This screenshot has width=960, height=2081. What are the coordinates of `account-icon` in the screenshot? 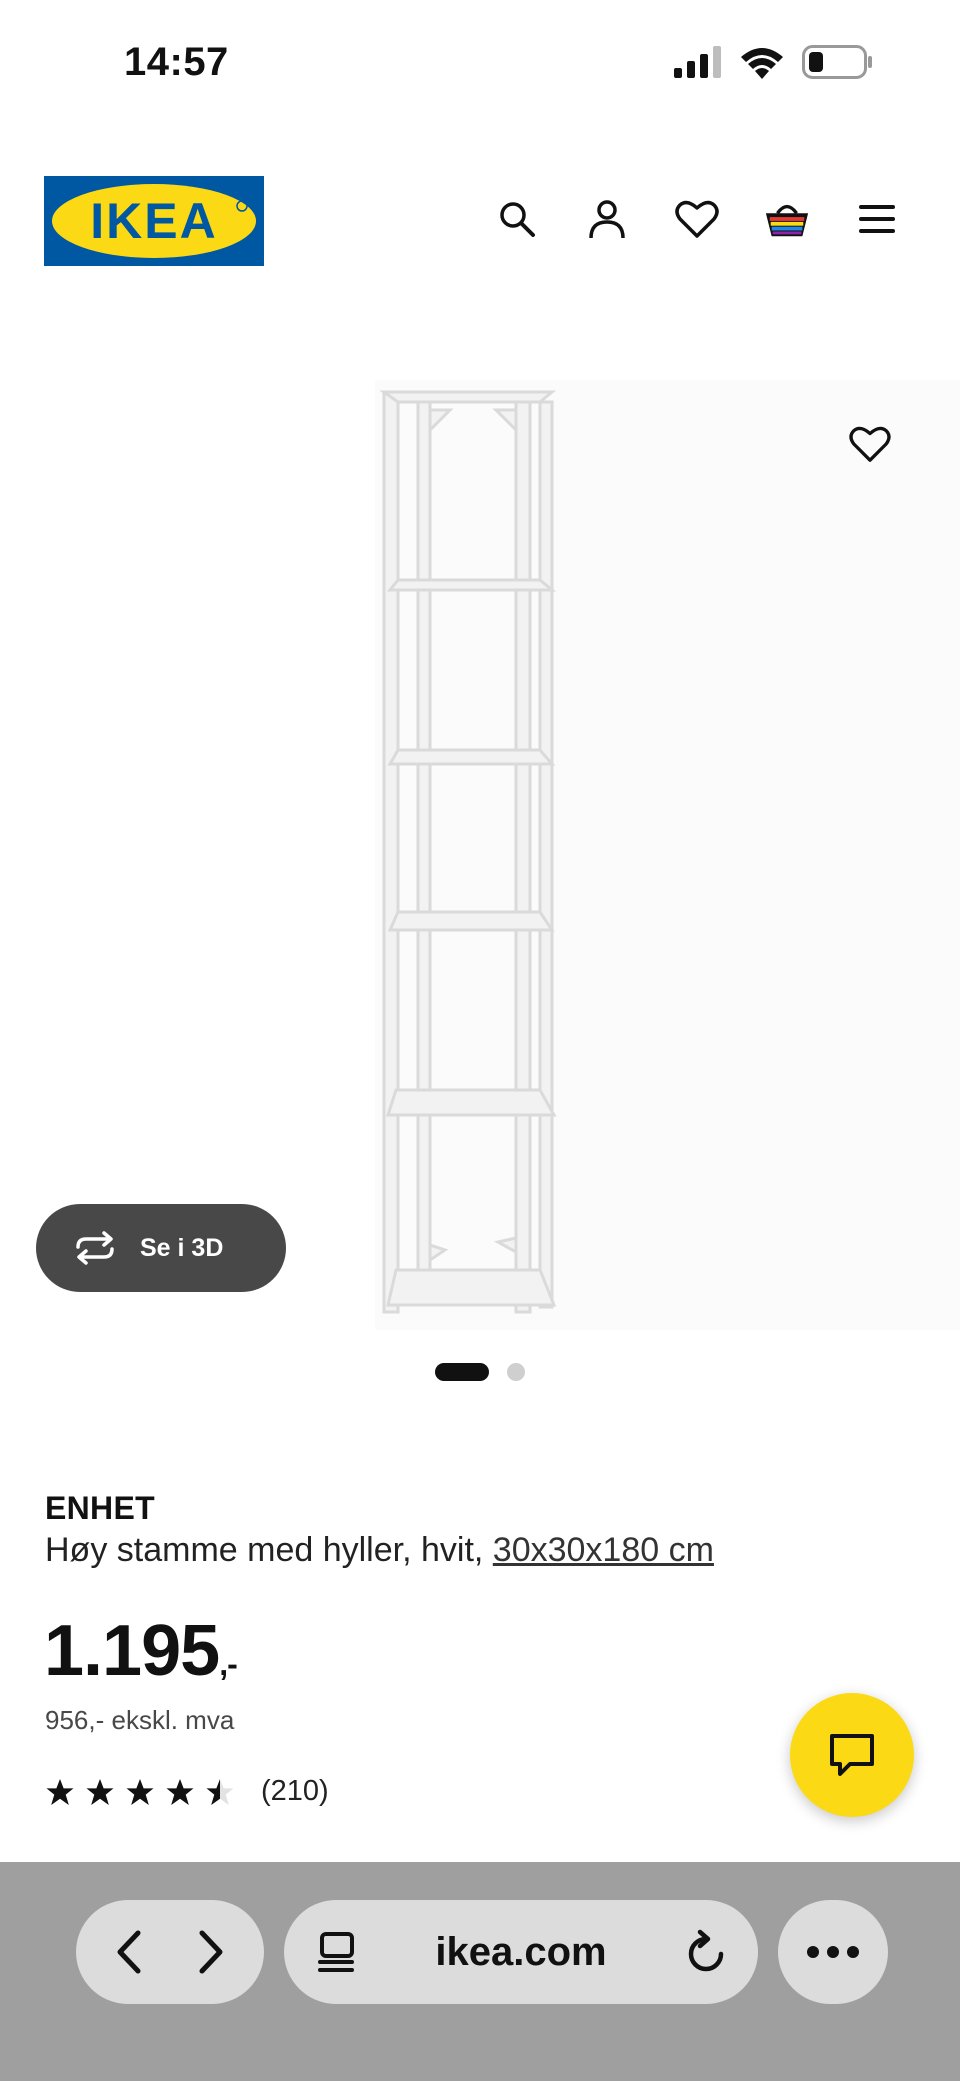 It's located at (607, 219).